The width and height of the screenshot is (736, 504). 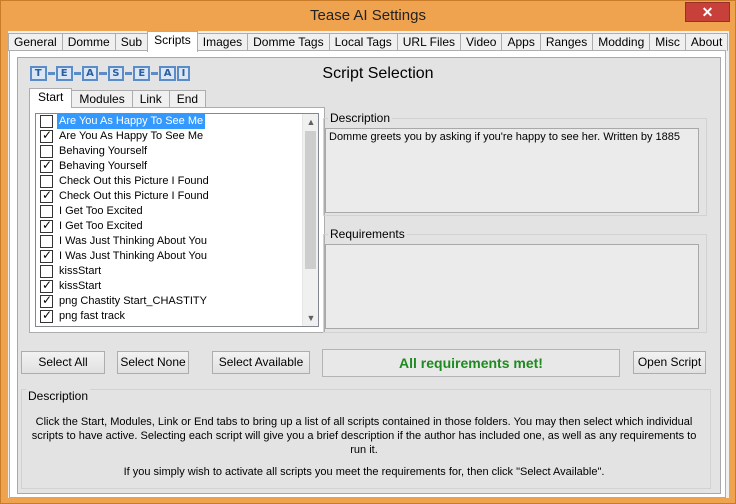 I want to click on tab-domme: Domme, so click(x=88, y=42).